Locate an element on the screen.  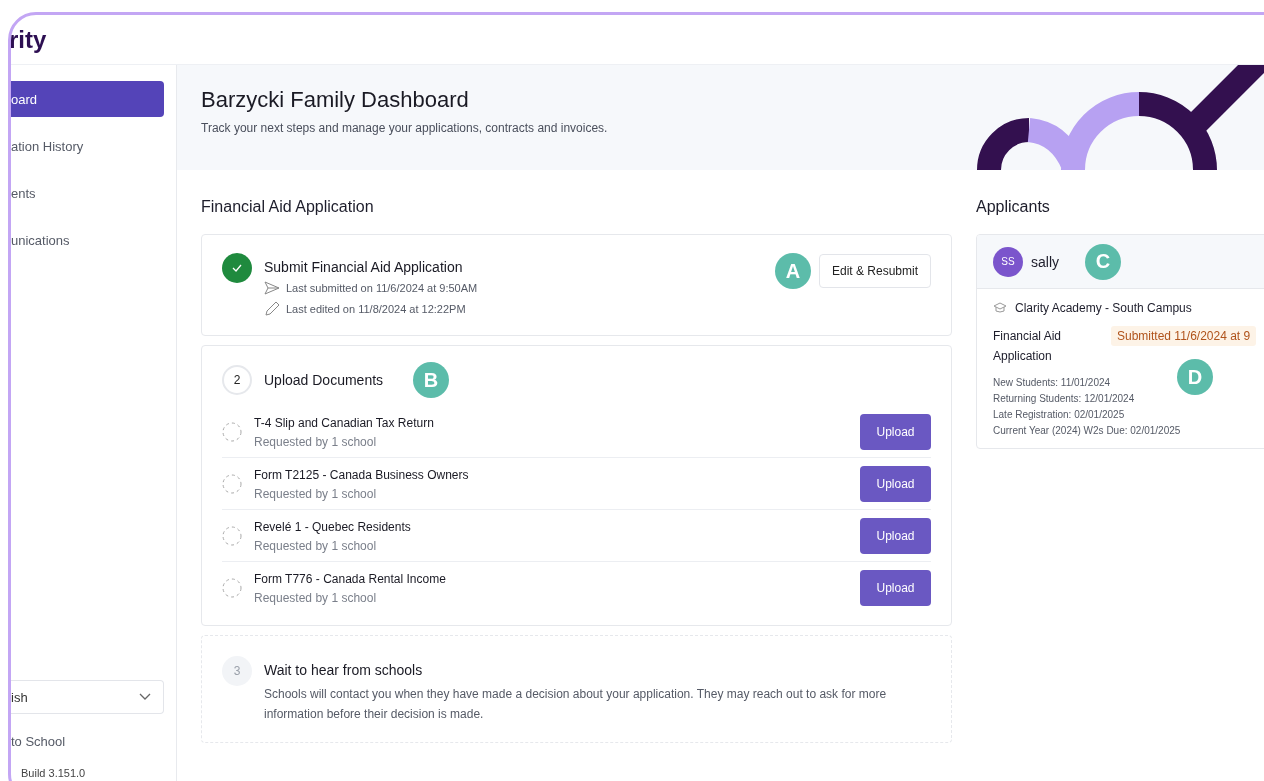
nav-item: ents is located at coordinates (87, 193).